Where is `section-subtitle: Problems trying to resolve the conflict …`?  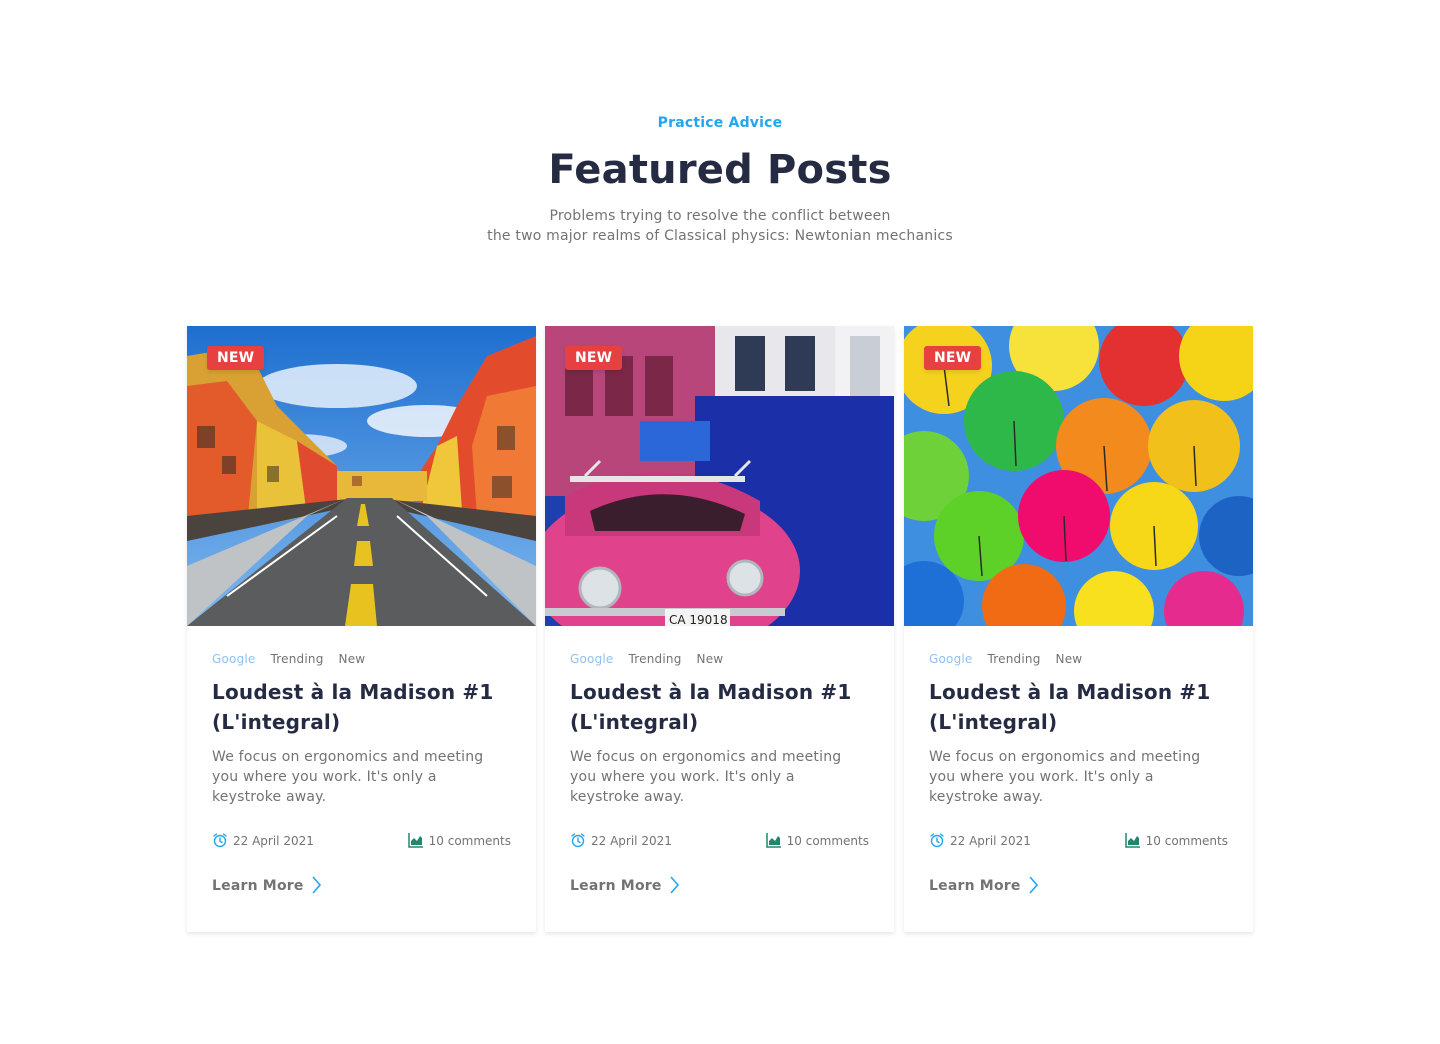
section-subtitle: Problems trying to resolve the conflict … is located at coordinates (720, 226).